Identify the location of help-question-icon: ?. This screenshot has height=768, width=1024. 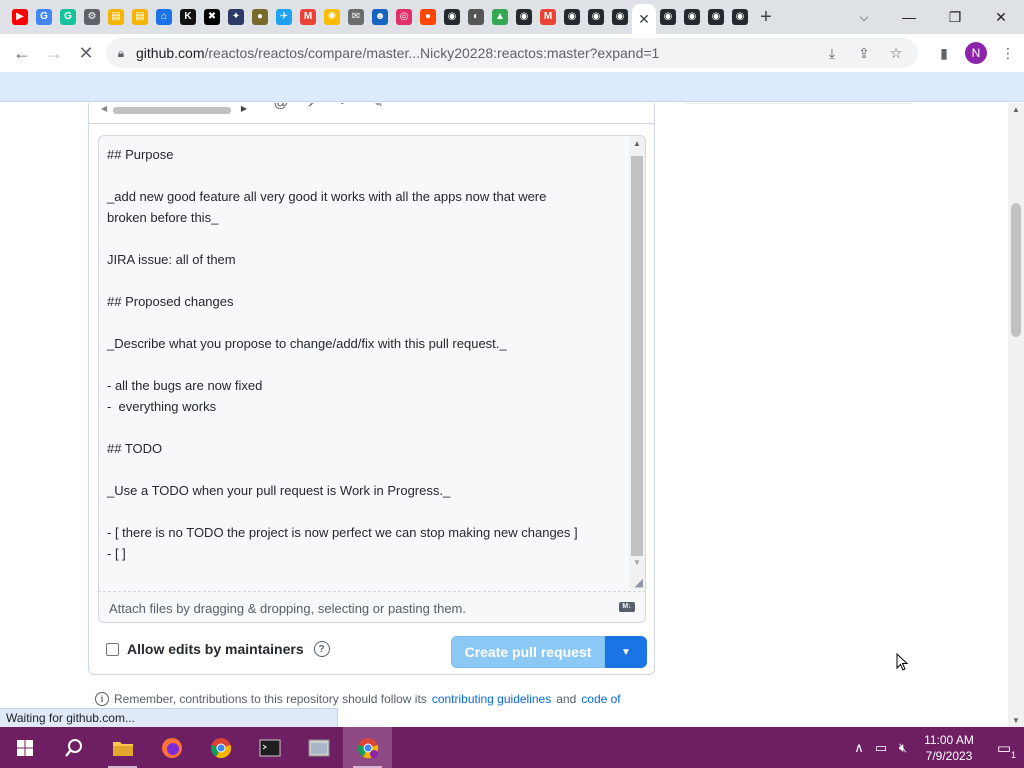
(321, 649).